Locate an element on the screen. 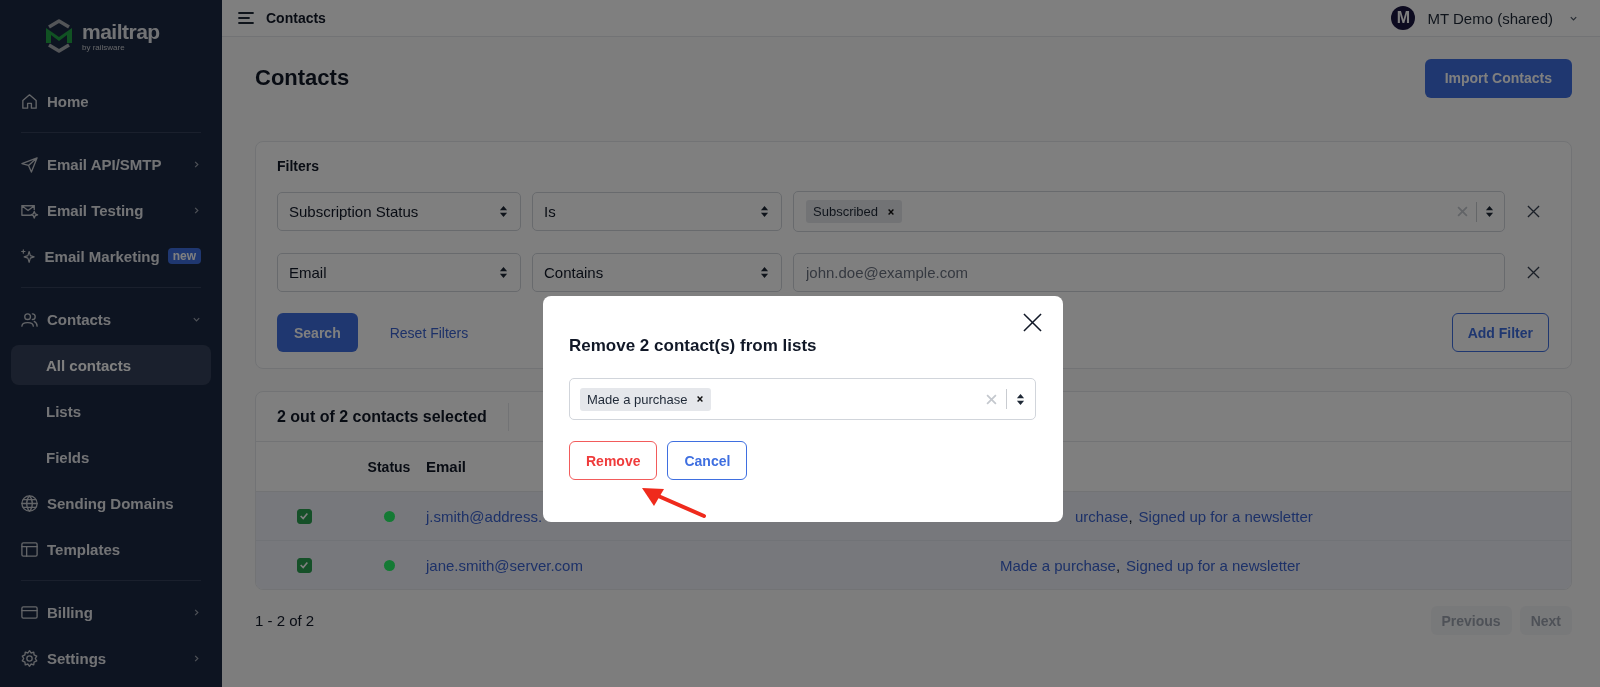 The image size is (1600, 687). page-breadcrumb: Contacts is located at coordinates (296, 18).